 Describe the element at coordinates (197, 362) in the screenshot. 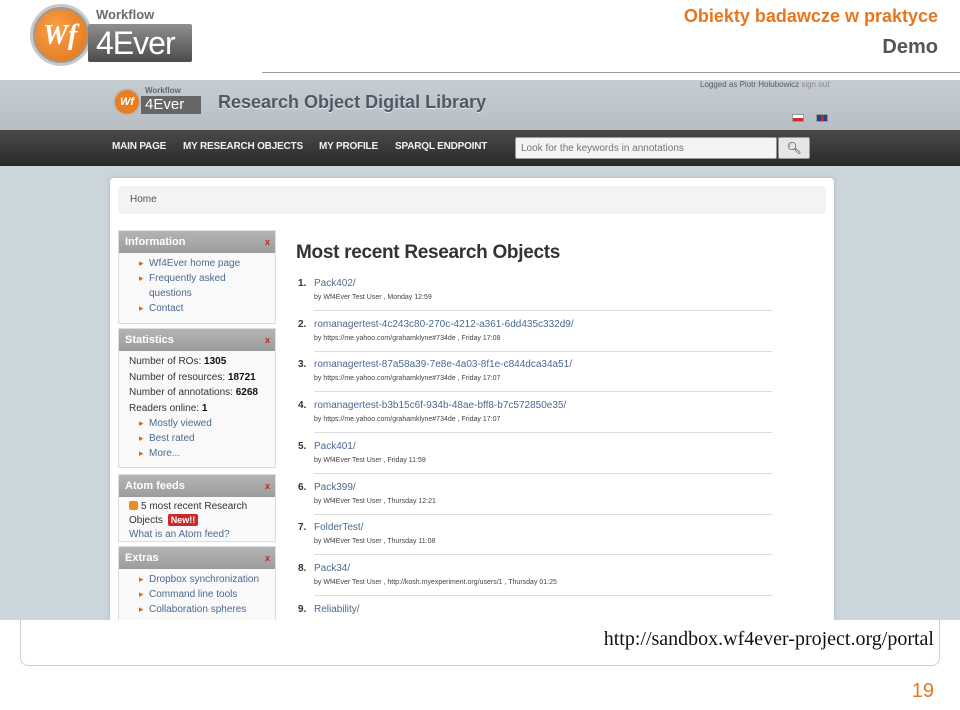

I see `stat-ros: Number of ROs: 1305` at that location.